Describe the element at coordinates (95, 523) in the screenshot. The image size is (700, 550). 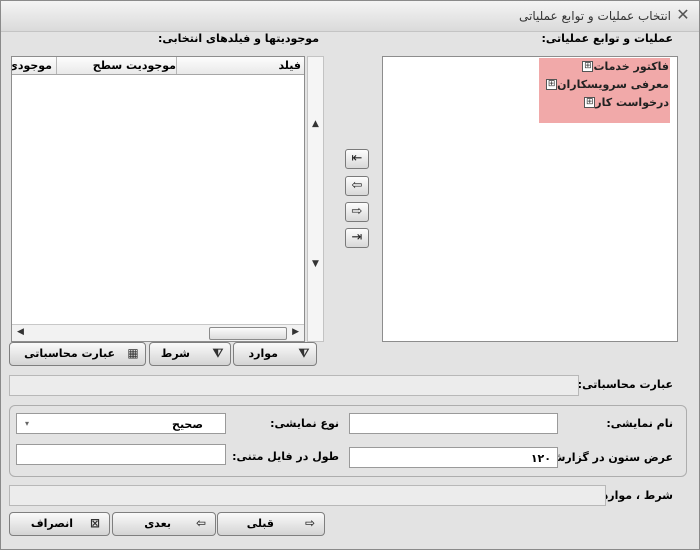
I see `cancel-icon: ⊠` at that location.